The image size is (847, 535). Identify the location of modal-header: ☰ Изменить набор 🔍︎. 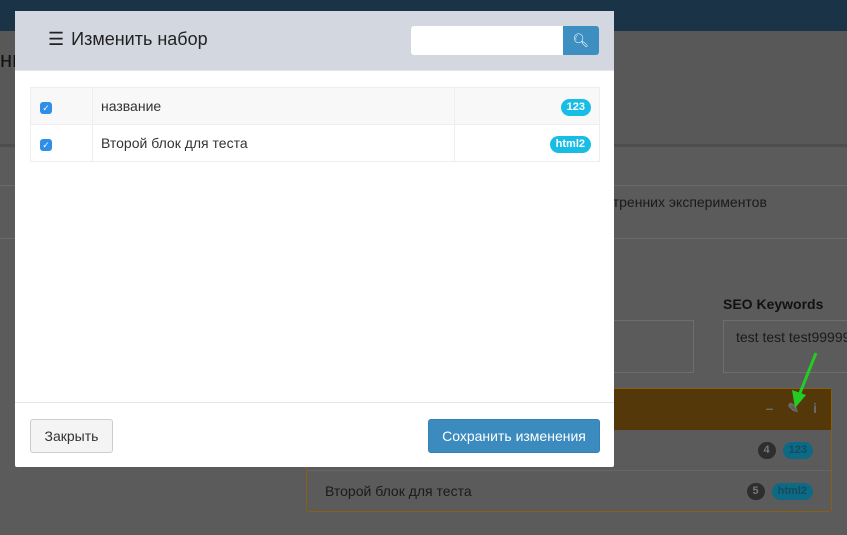
(314, 41).